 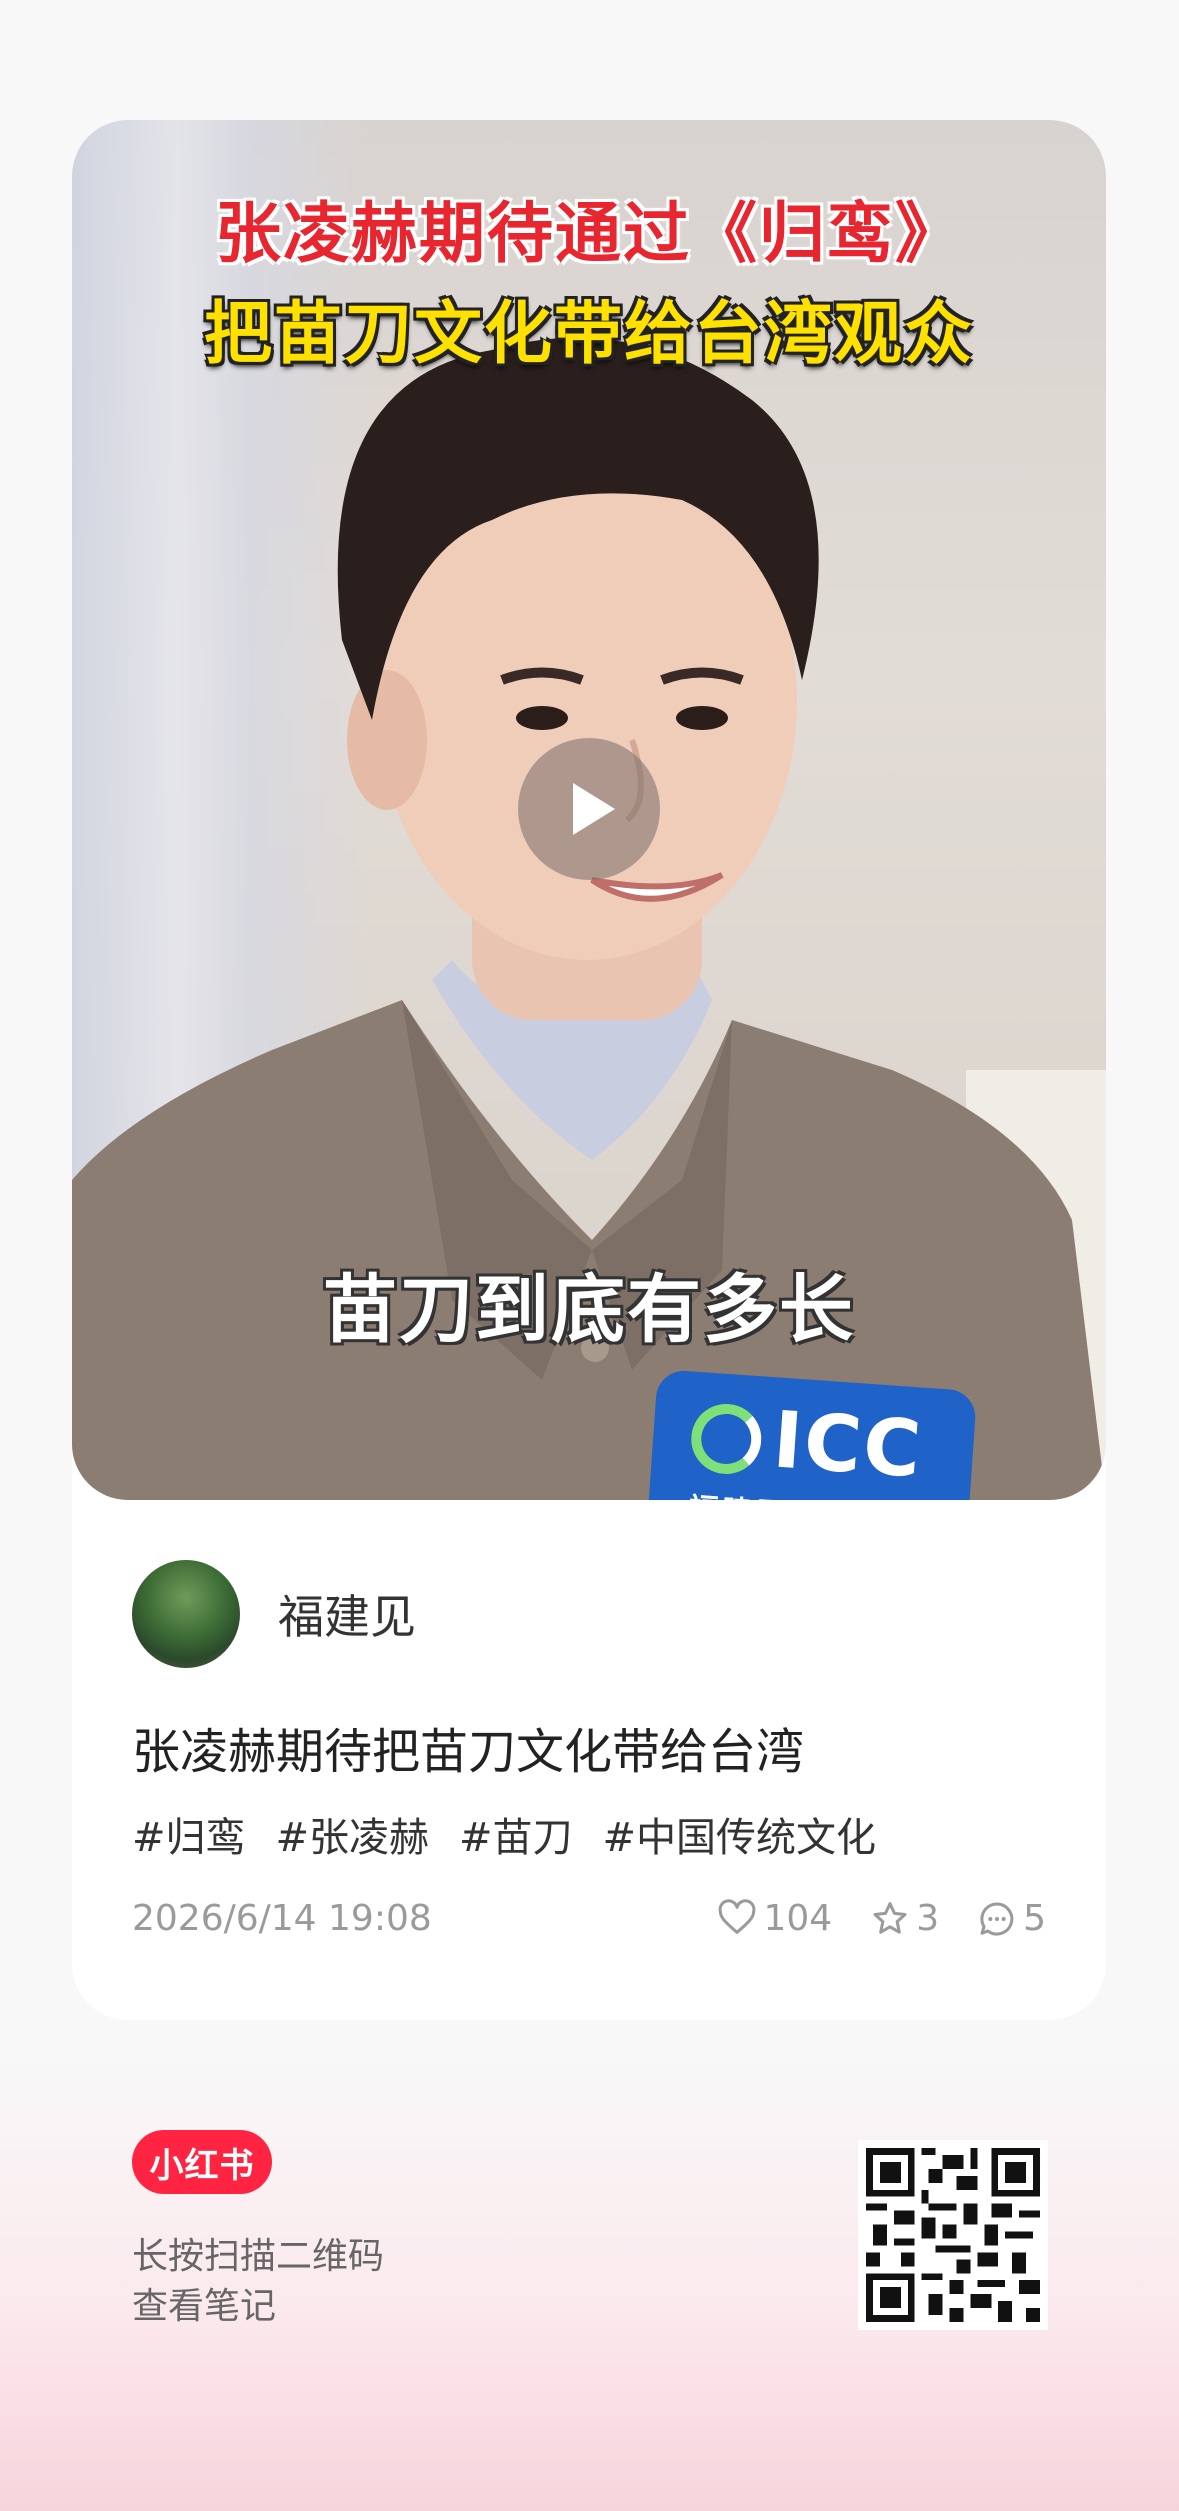 What do you see at coordinates (189, 1834) in the screenshot?
I see `tag: #归鸾` at bounding box center [189, 1834].